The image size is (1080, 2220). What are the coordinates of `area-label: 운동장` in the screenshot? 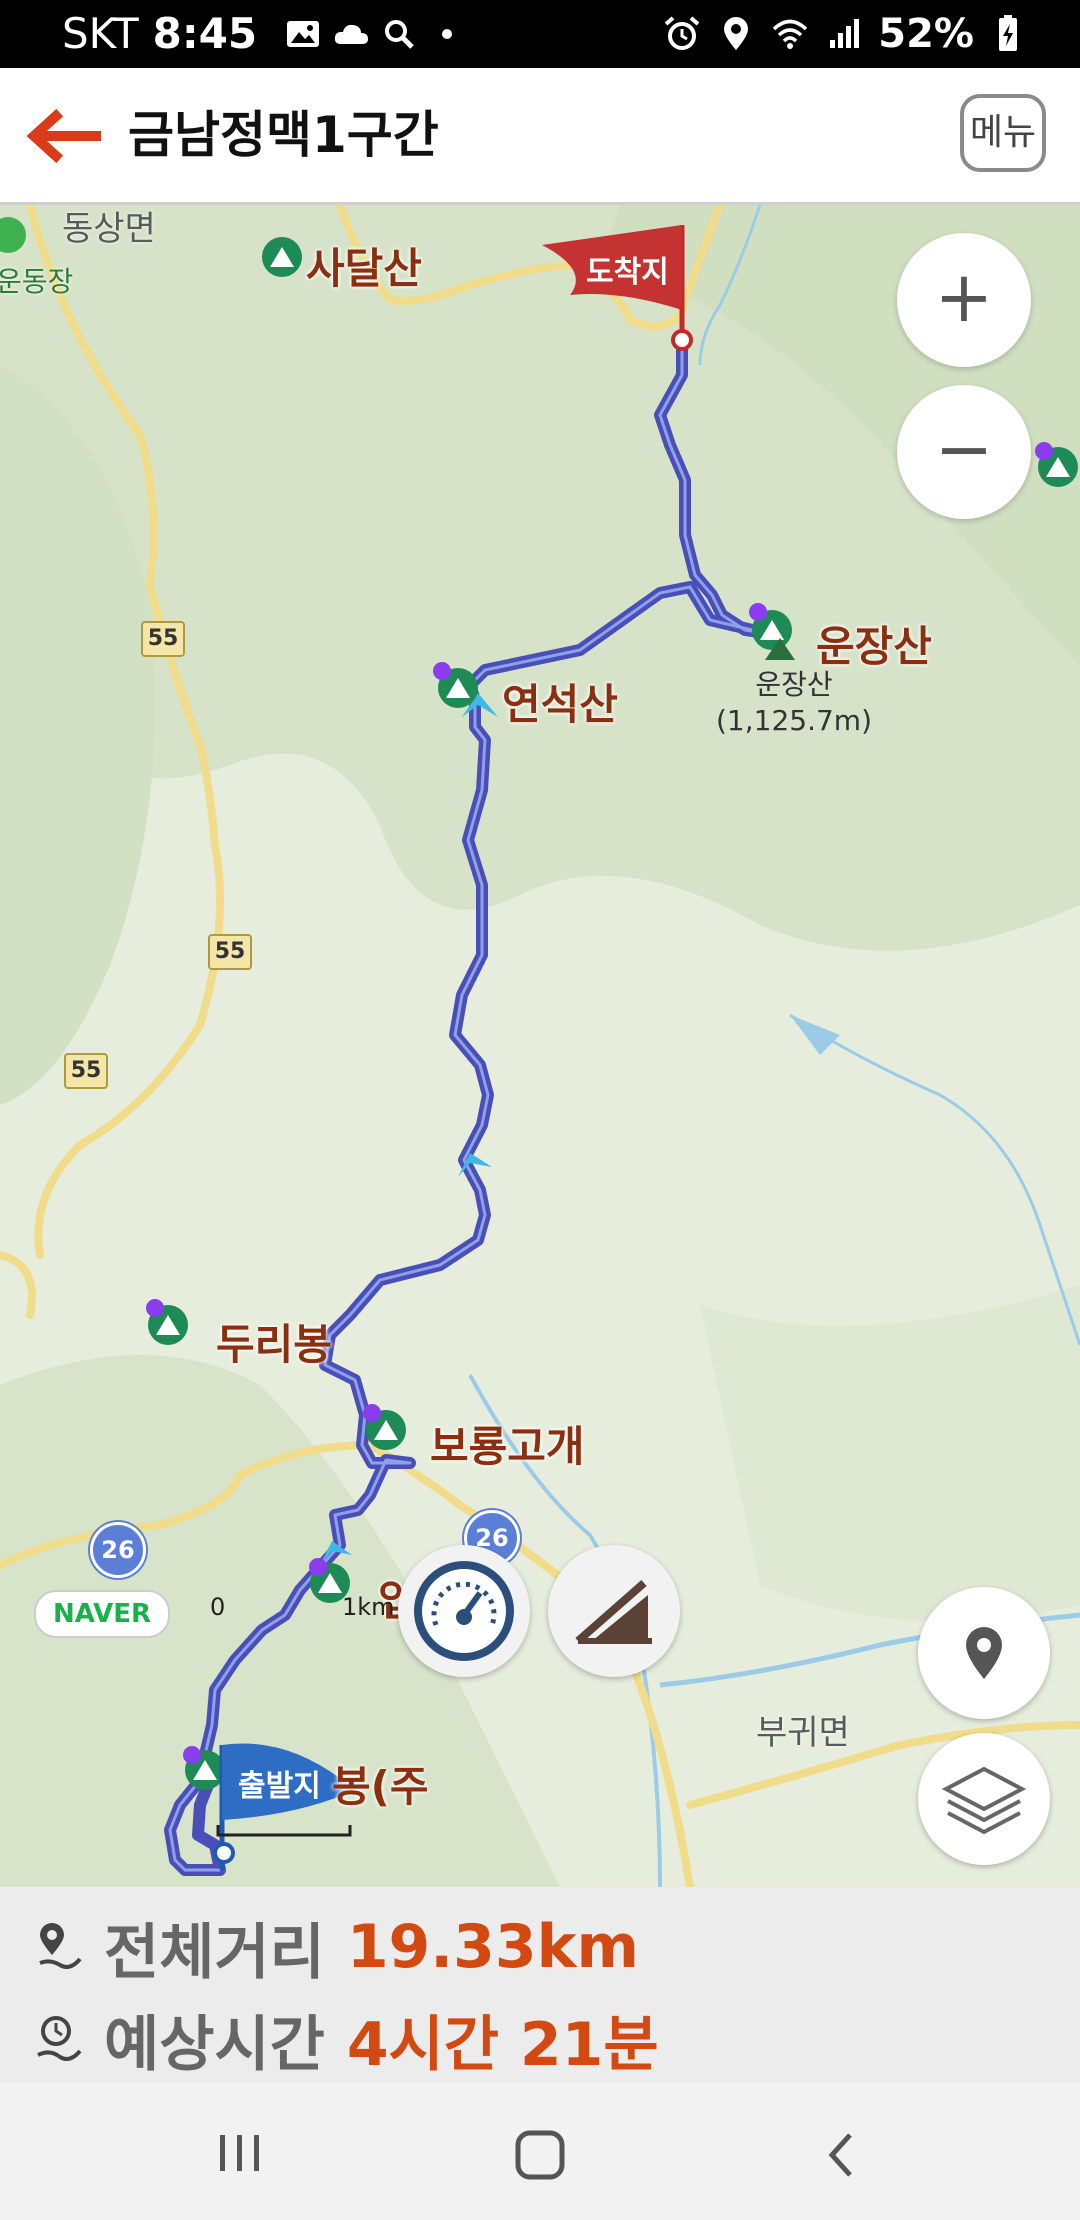 It's located at (37, 281).